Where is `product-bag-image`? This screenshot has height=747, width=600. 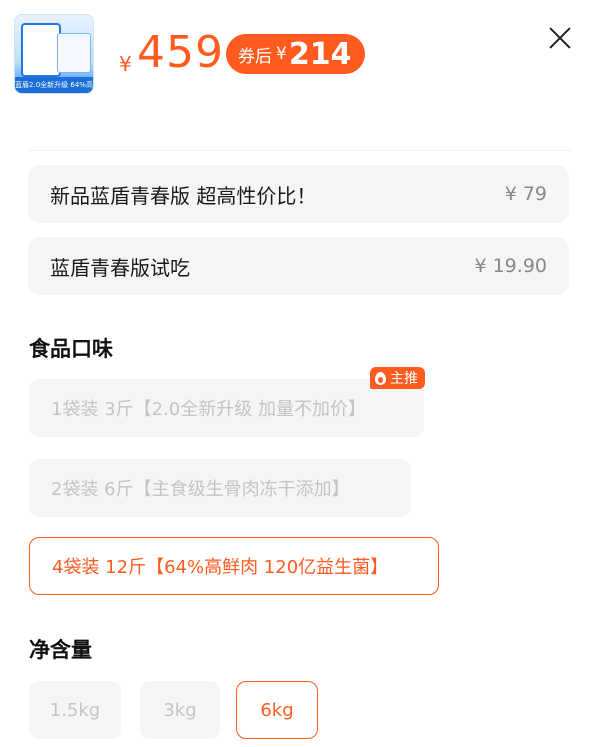
product-bag-image is located at coordinates (41, 50).